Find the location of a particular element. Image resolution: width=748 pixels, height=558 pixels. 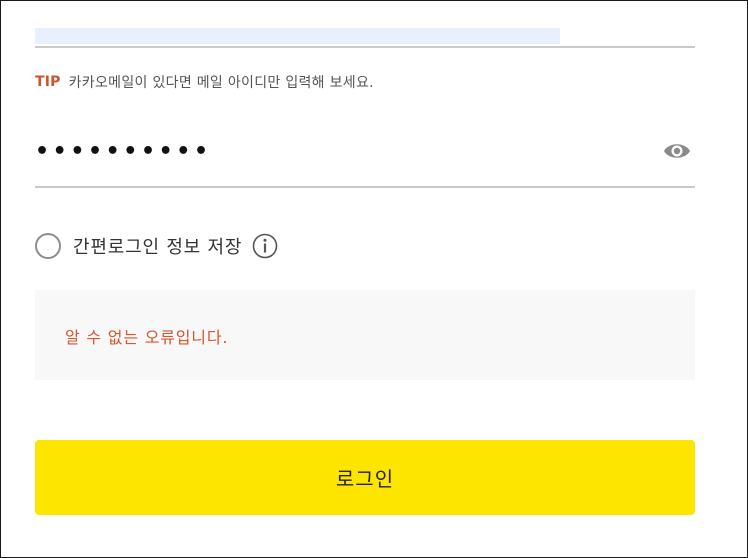

keep-login-radio is located at coordinates (48, 246).